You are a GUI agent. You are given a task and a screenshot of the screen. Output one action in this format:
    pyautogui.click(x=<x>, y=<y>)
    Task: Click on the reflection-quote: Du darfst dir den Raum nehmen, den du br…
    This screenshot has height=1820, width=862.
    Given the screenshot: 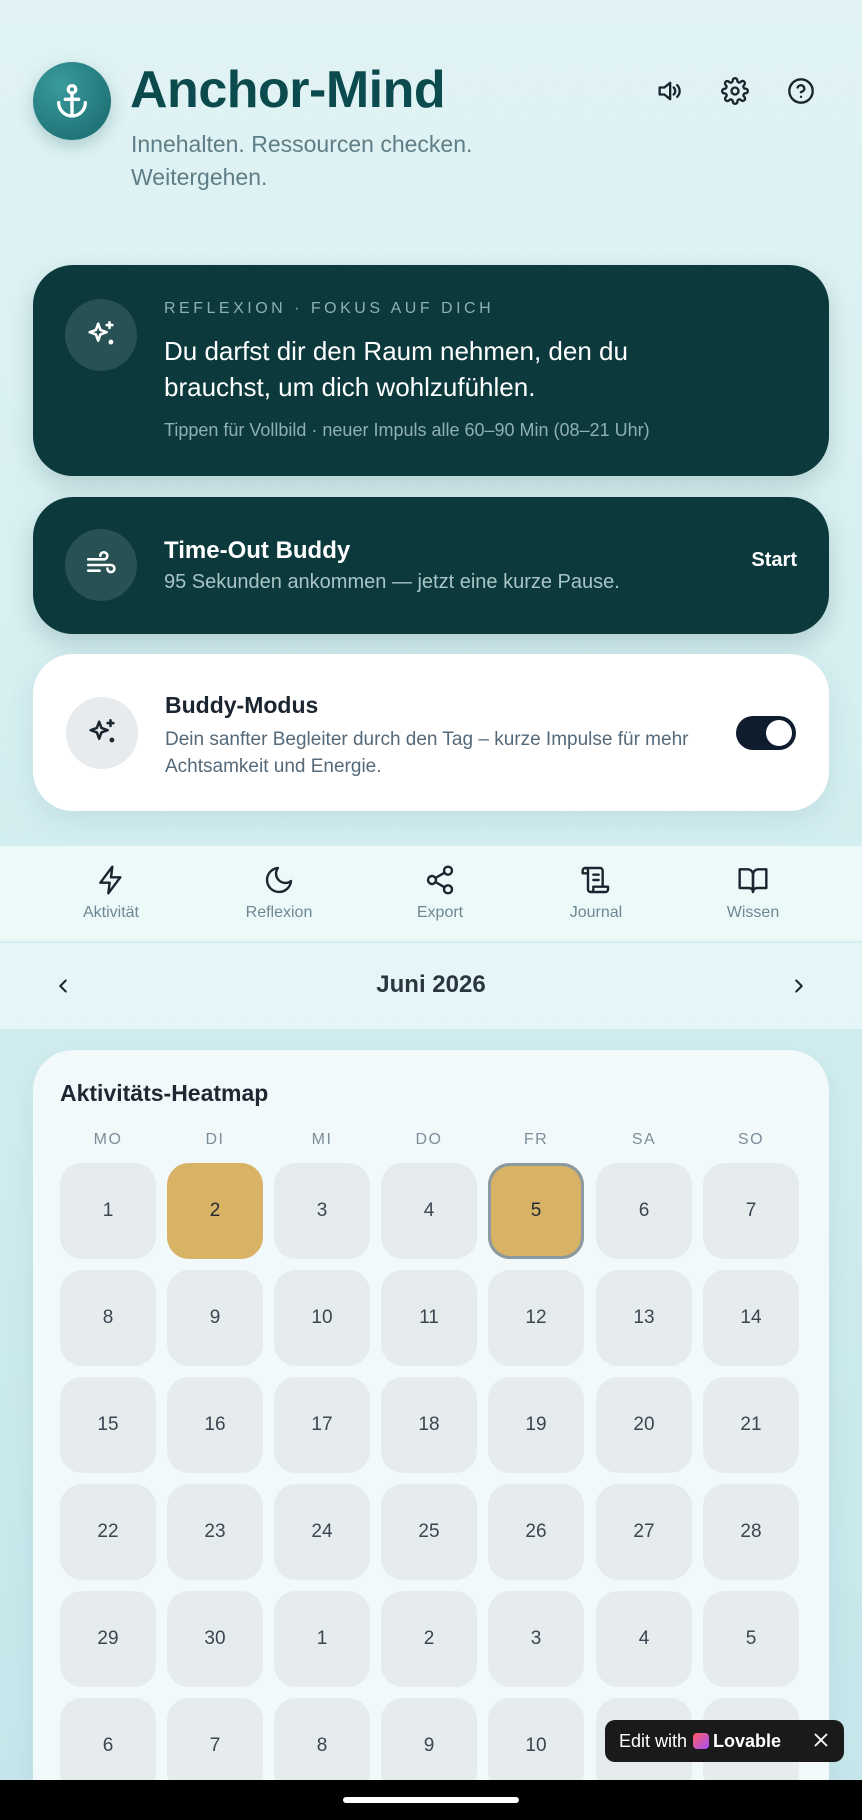 What is the action you would take?
    pyautogui.click(x=396, y=369)
    